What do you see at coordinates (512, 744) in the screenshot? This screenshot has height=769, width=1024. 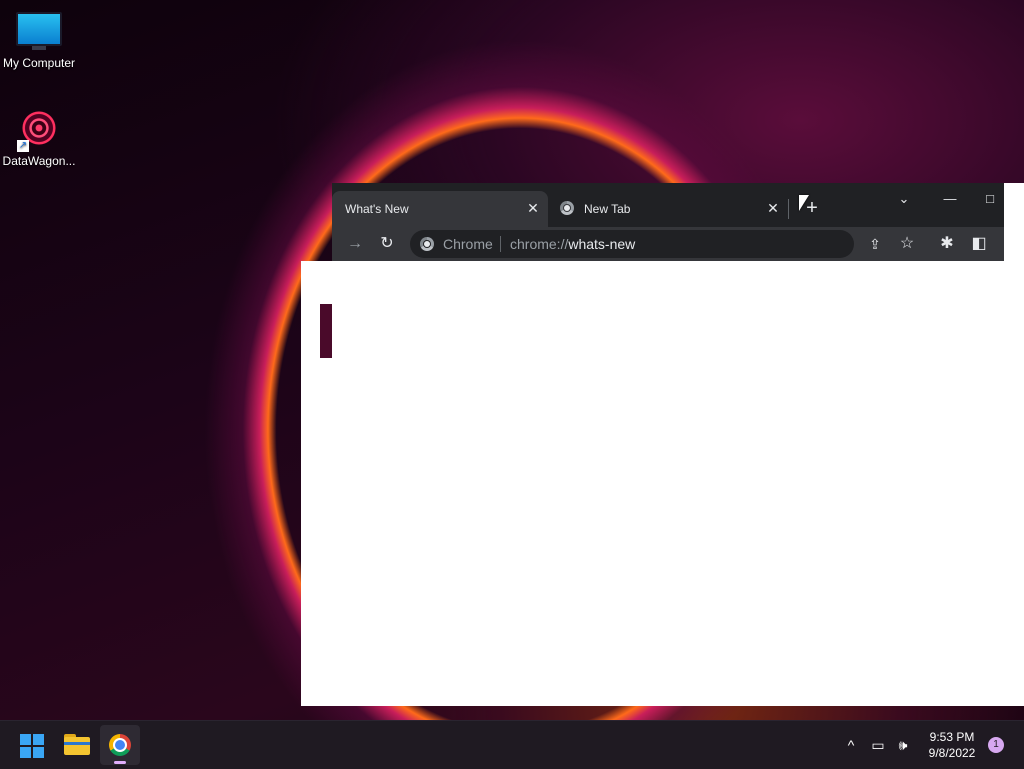 I see `taskbar: ^ ▭ 🕪 9:53 PM 9/8/2022 1` at bounding box center [512, 744].